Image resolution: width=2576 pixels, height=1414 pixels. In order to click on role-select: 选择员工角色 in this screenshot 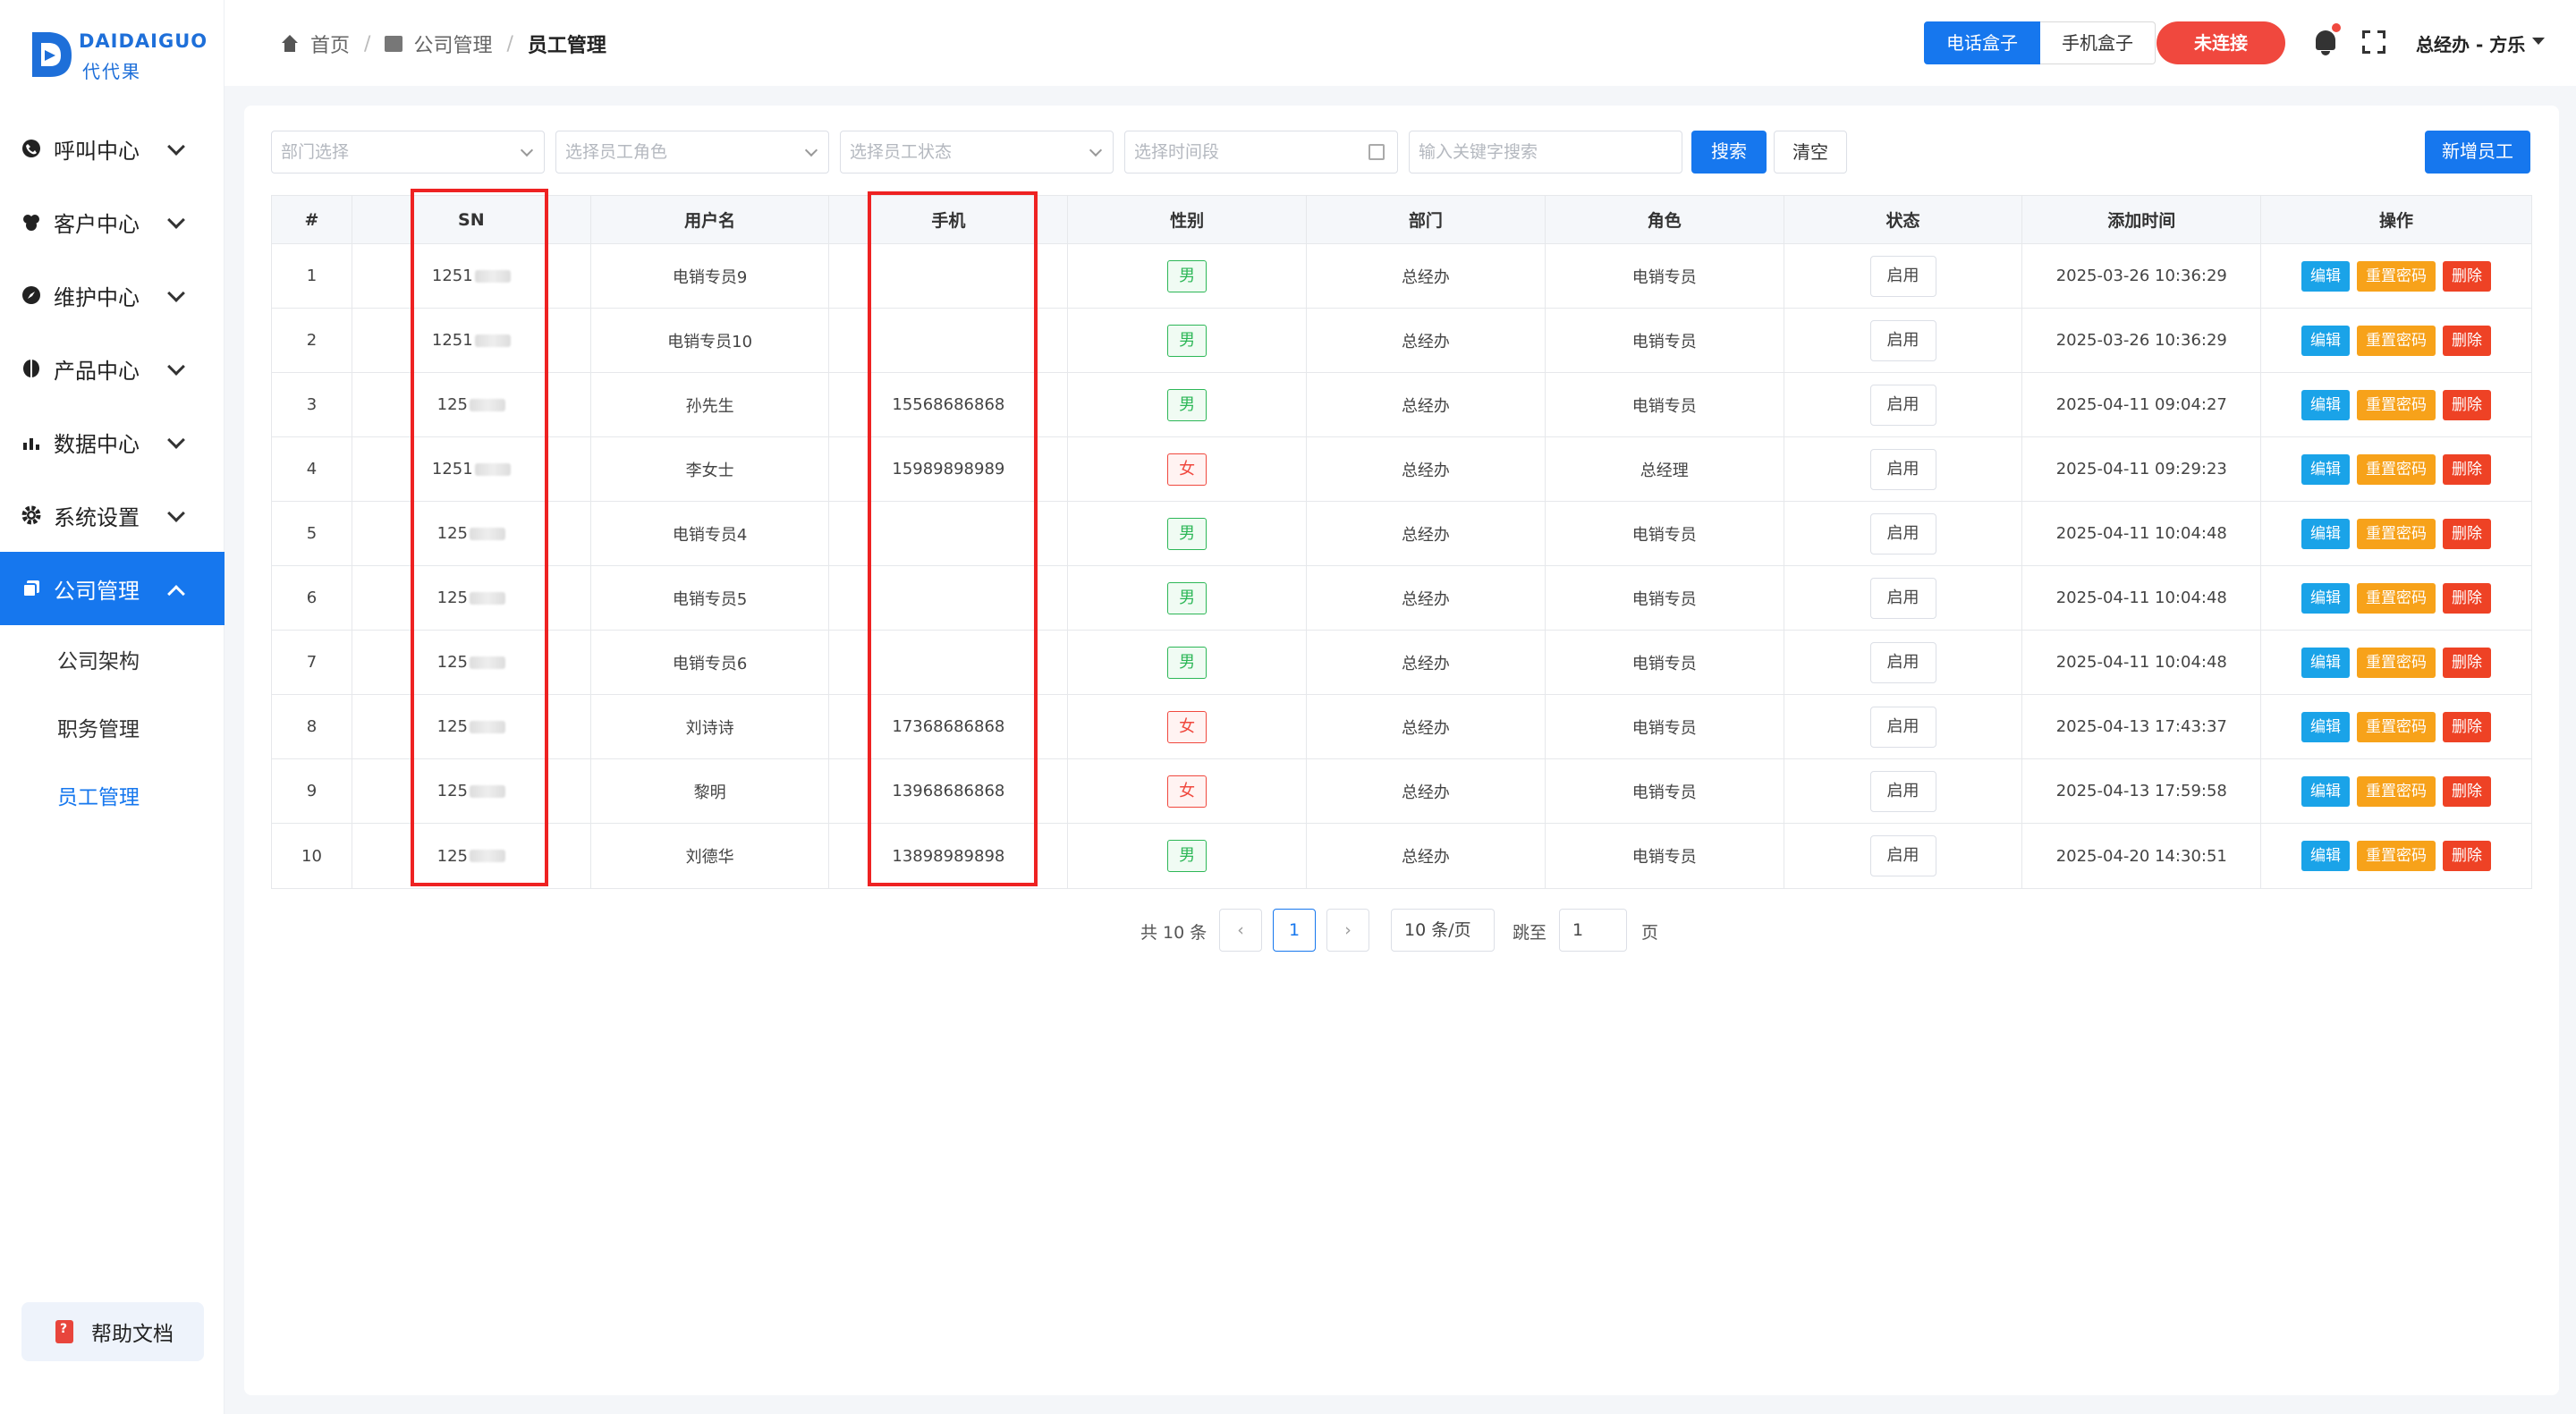, I will do `click(692, 152)`.